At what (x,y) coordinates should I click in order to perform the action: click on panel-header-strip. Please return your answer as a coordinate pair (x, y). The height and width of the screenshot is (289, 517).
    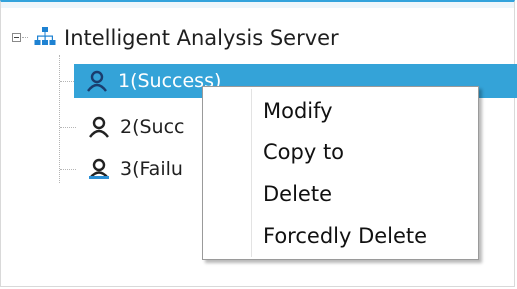
    Looking at the image, I should click on (257, 5).